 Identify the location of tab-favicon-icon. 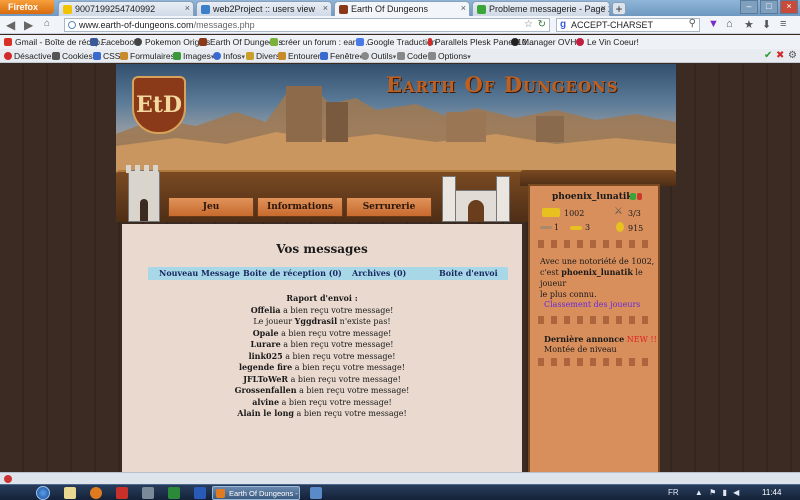
(205, 9).